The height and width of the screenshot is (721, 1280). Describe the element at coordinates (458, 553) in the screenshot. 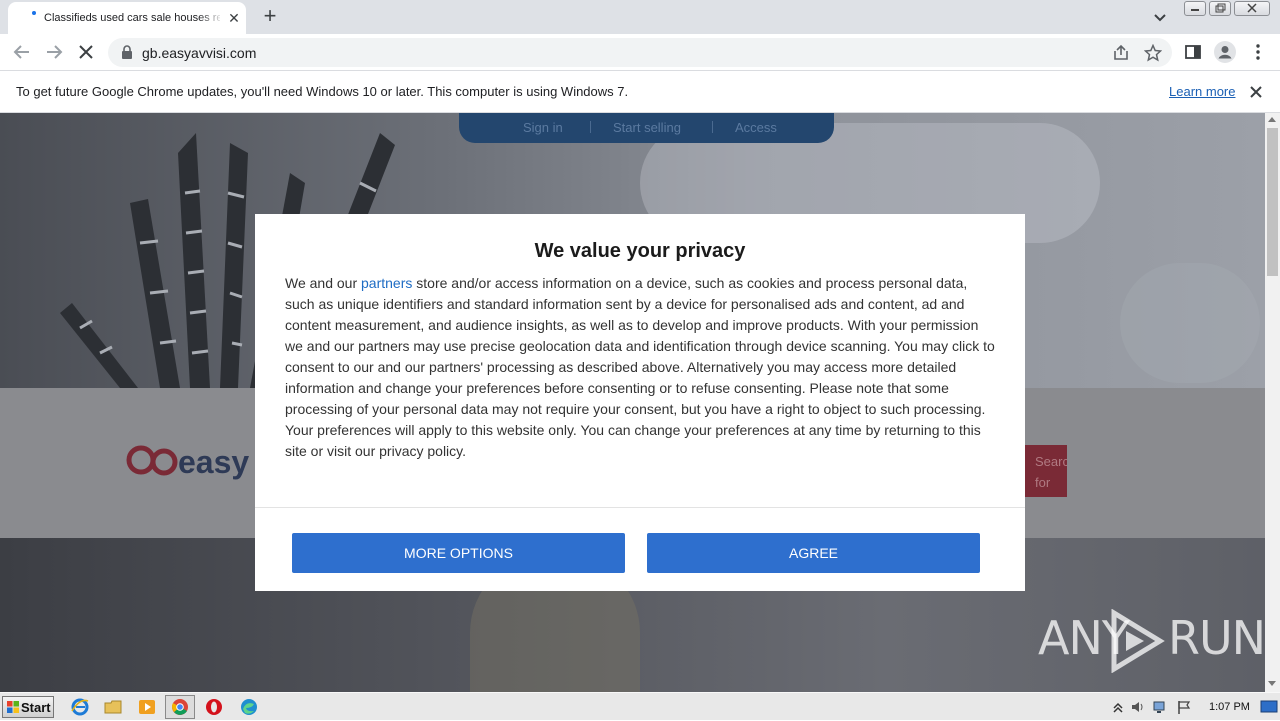

I see `more-options-button: MORE OPTIONS` at that location.